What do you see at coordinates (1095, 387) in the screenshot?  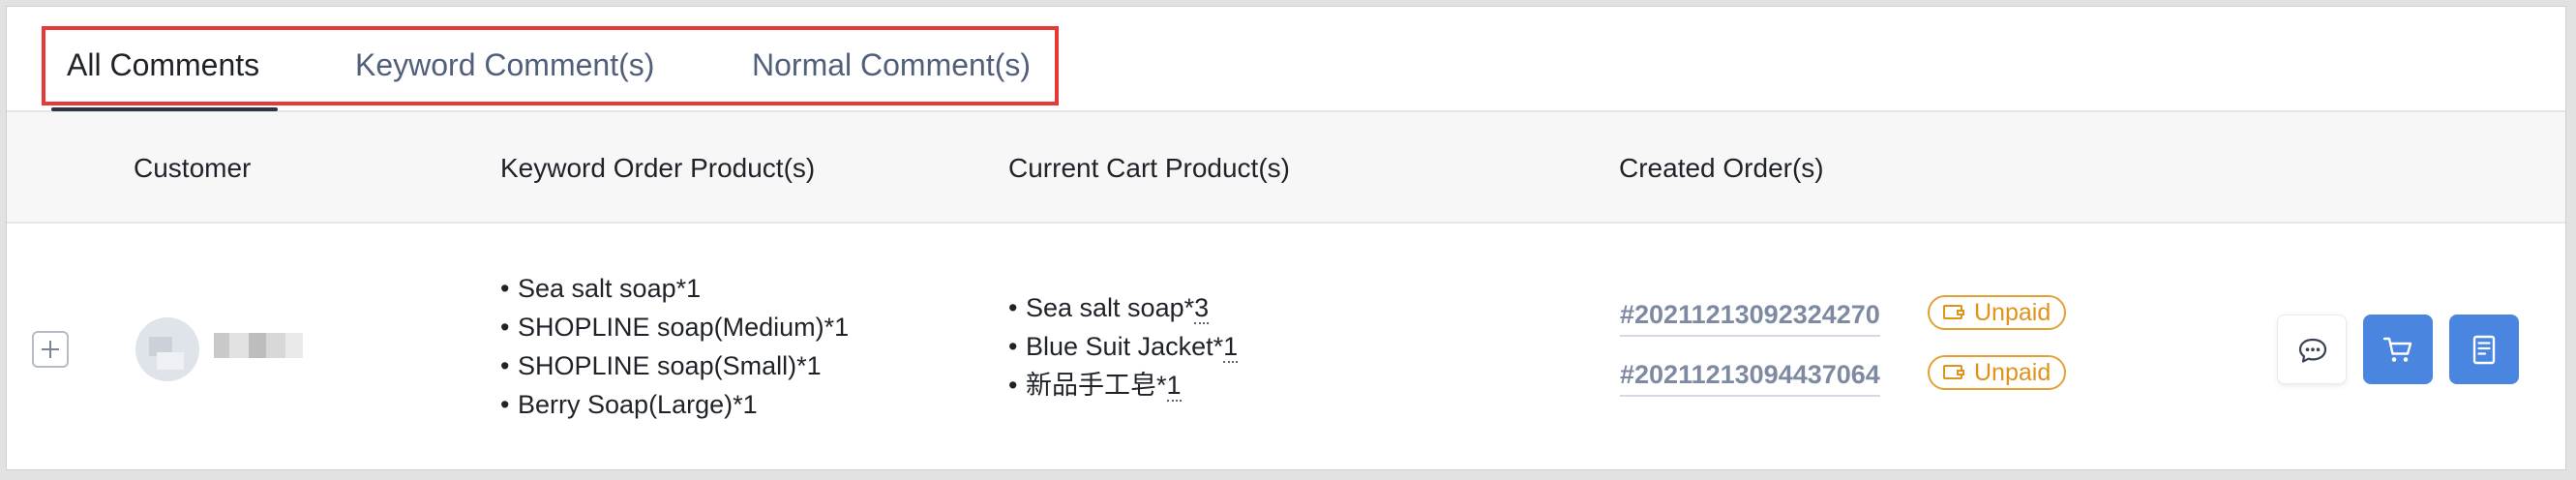 I see `list-item: • 新品手工皂*1` at bounding box center [1095, 387].